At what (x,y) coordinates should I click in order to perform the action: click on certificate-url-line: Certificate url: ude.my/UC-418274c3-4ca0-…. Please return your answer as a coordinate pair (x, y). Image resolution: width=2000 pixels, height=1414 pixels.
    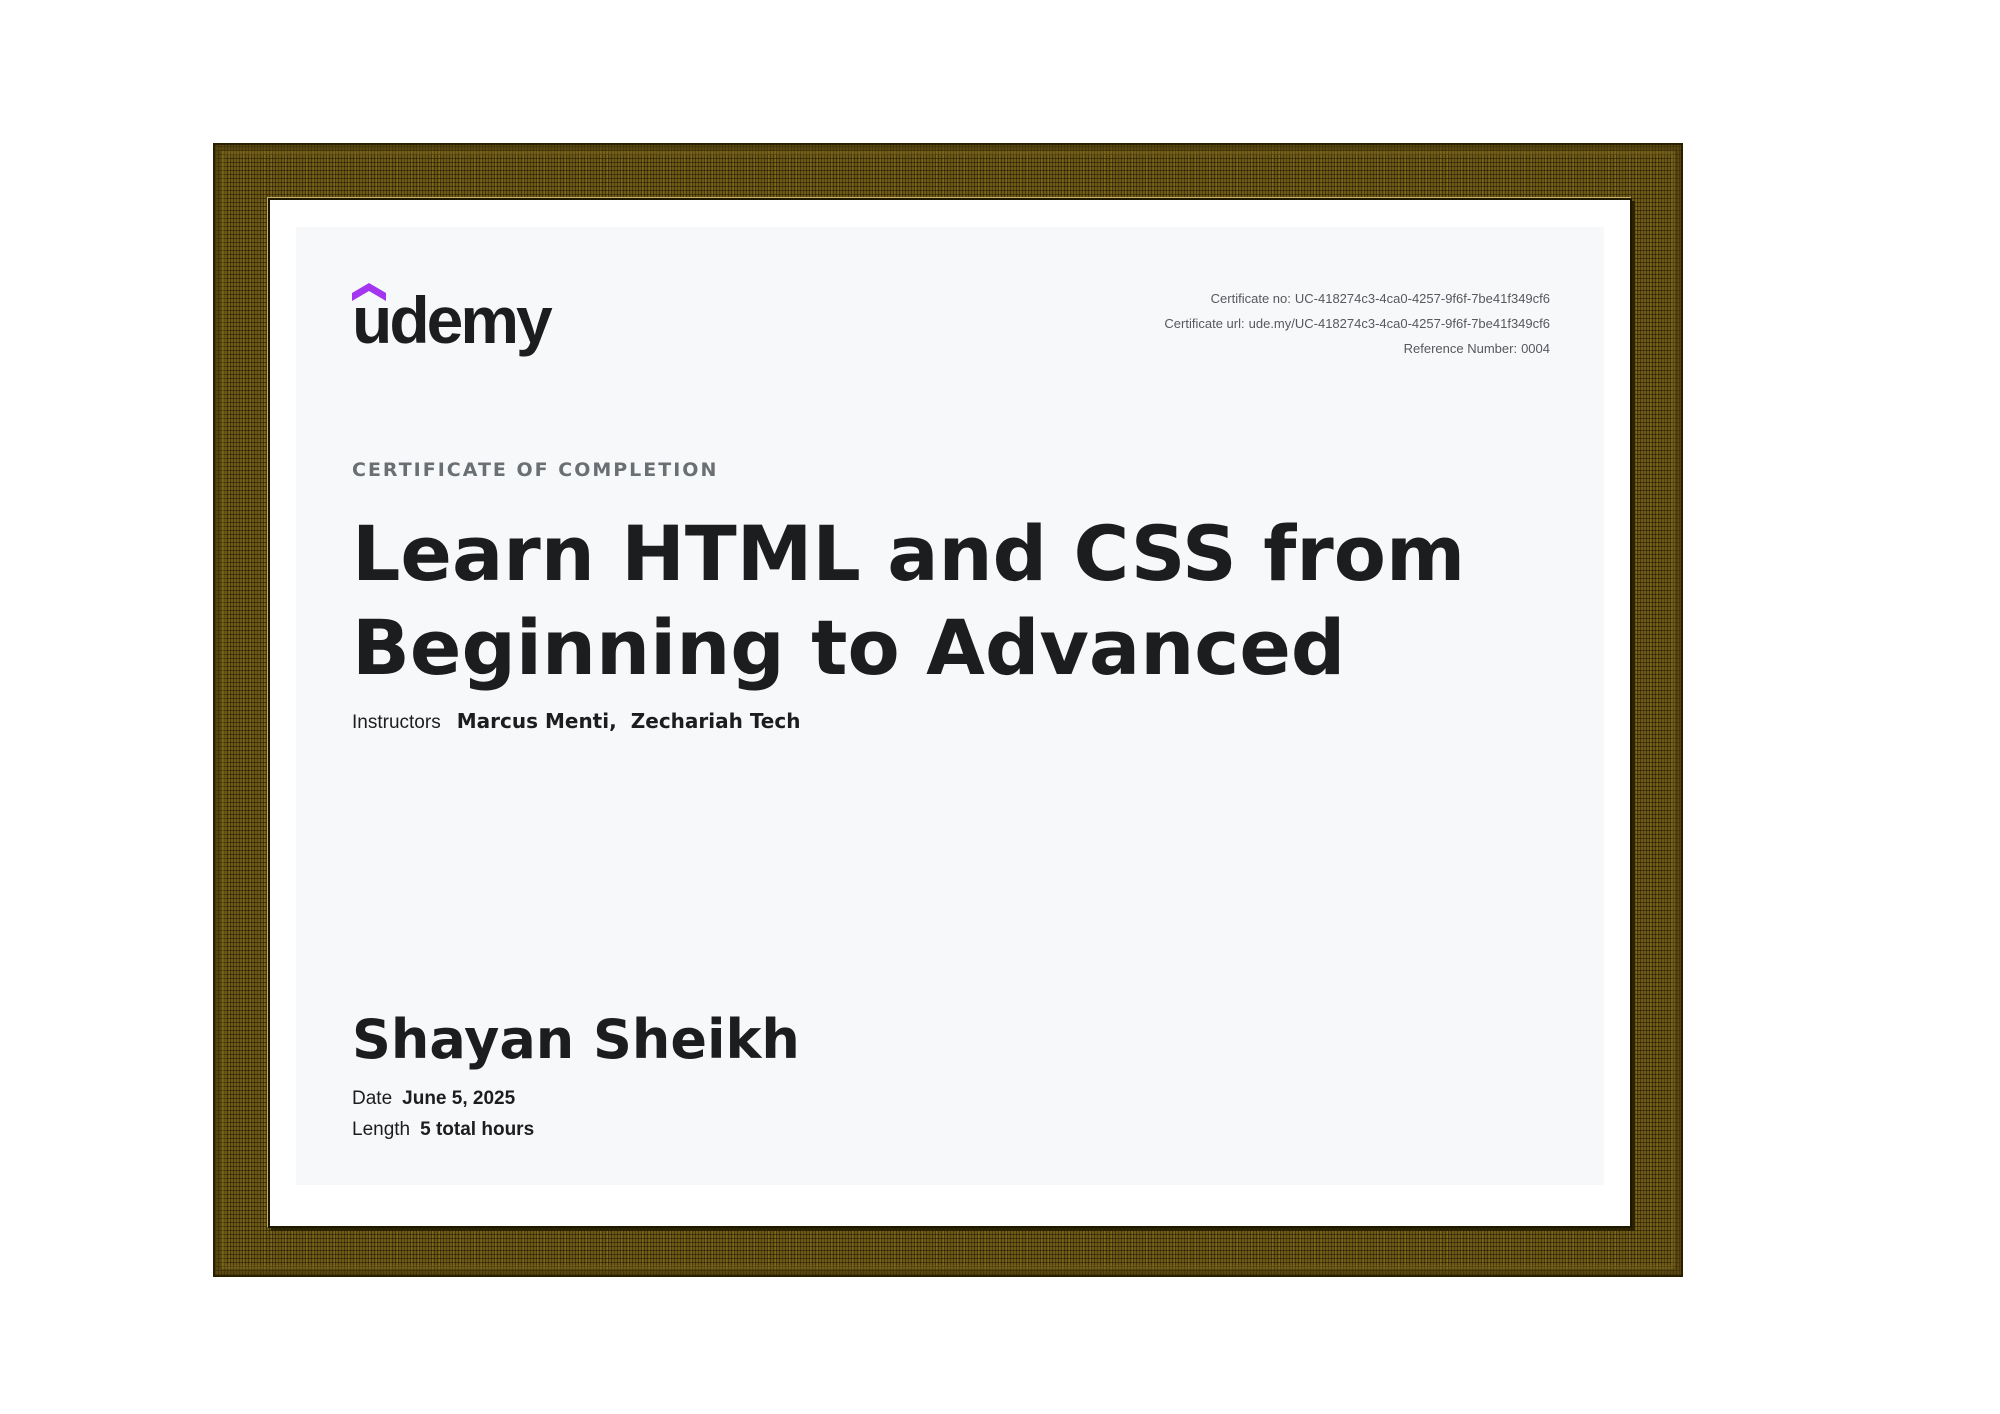
    Looking at the image, I should click on (1357, 323).